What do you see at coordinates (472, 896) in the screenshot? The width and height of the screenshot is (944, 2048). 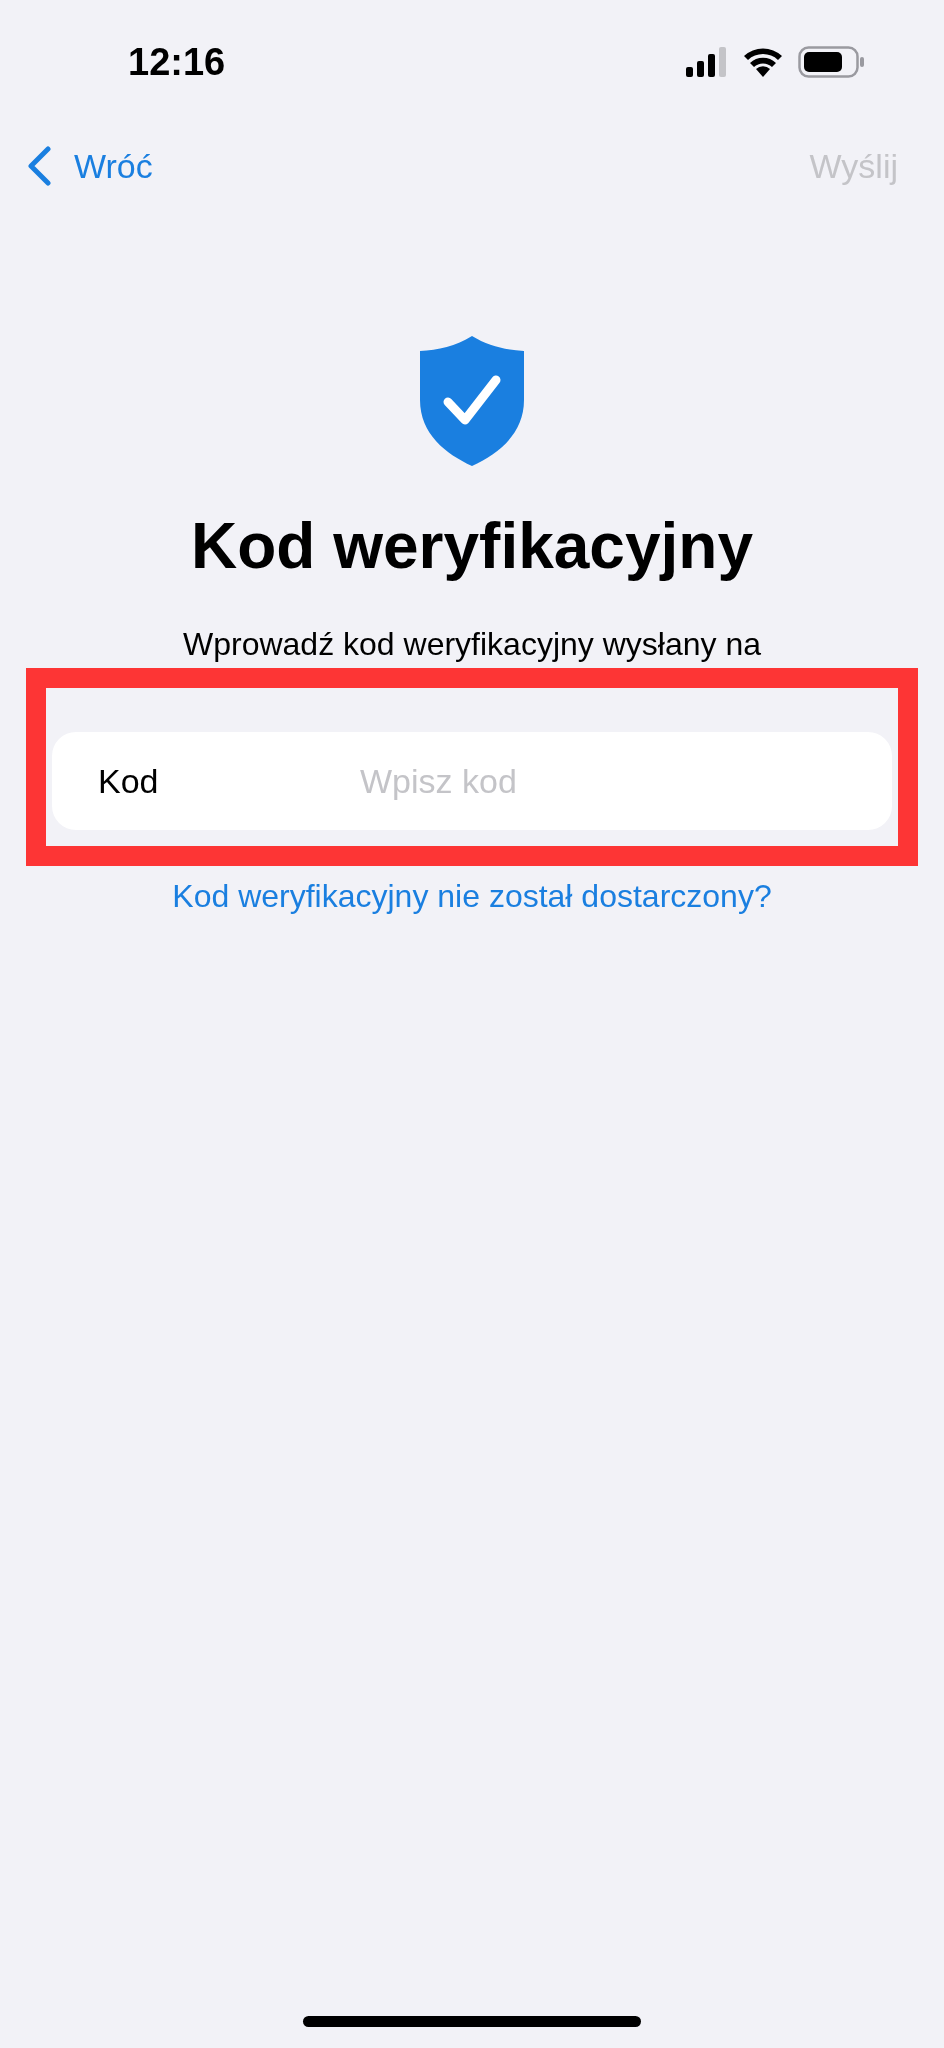 I see `not-delivered-link: Kod weryfikacyjny nie został dostarczony?` at bounding box center [472, 896].